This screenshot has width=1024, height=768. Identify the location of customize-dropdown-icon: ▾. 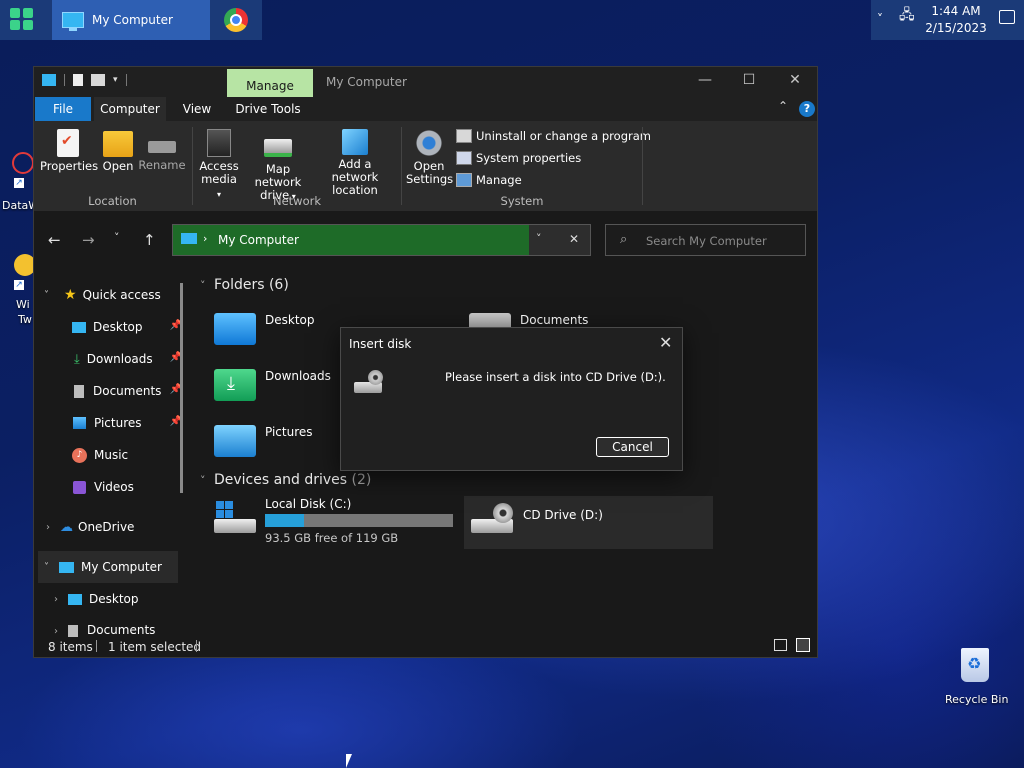
(115, 80).